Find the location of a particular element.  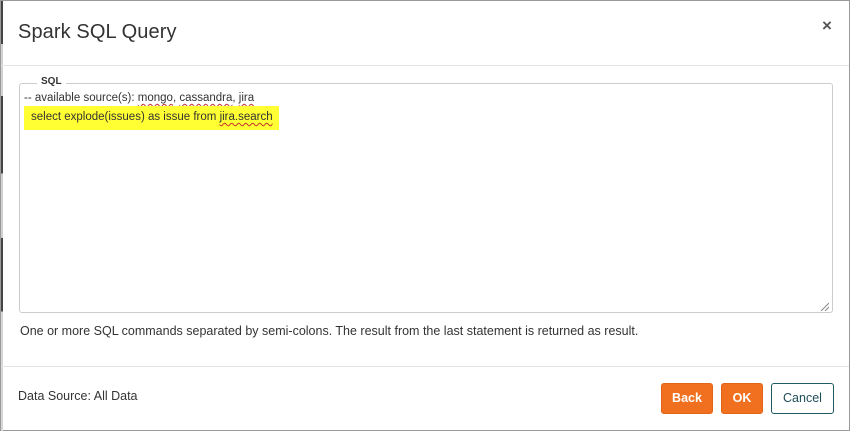

footer-divider is located at coordinates (425, 366).